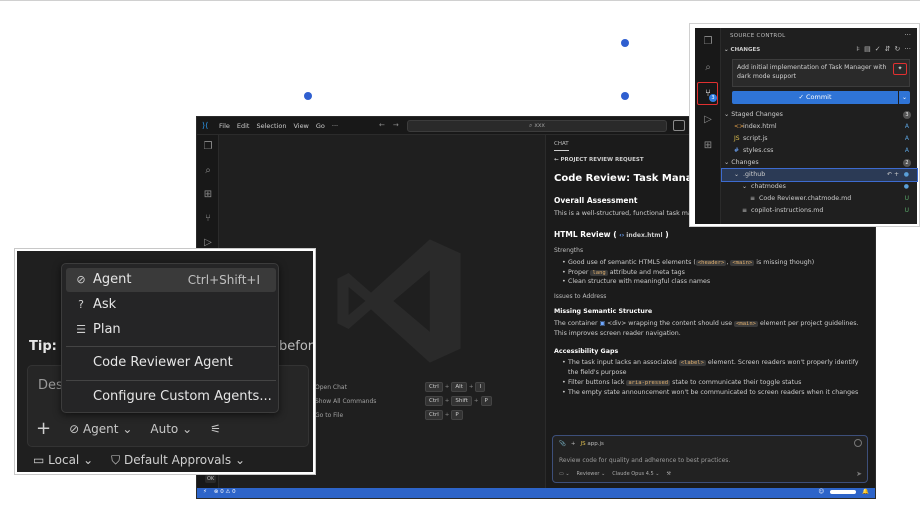 The width and height of the screenshot is (920, 508). I want to click on folder-chevron-icon: ⌄, so click(737, 174).